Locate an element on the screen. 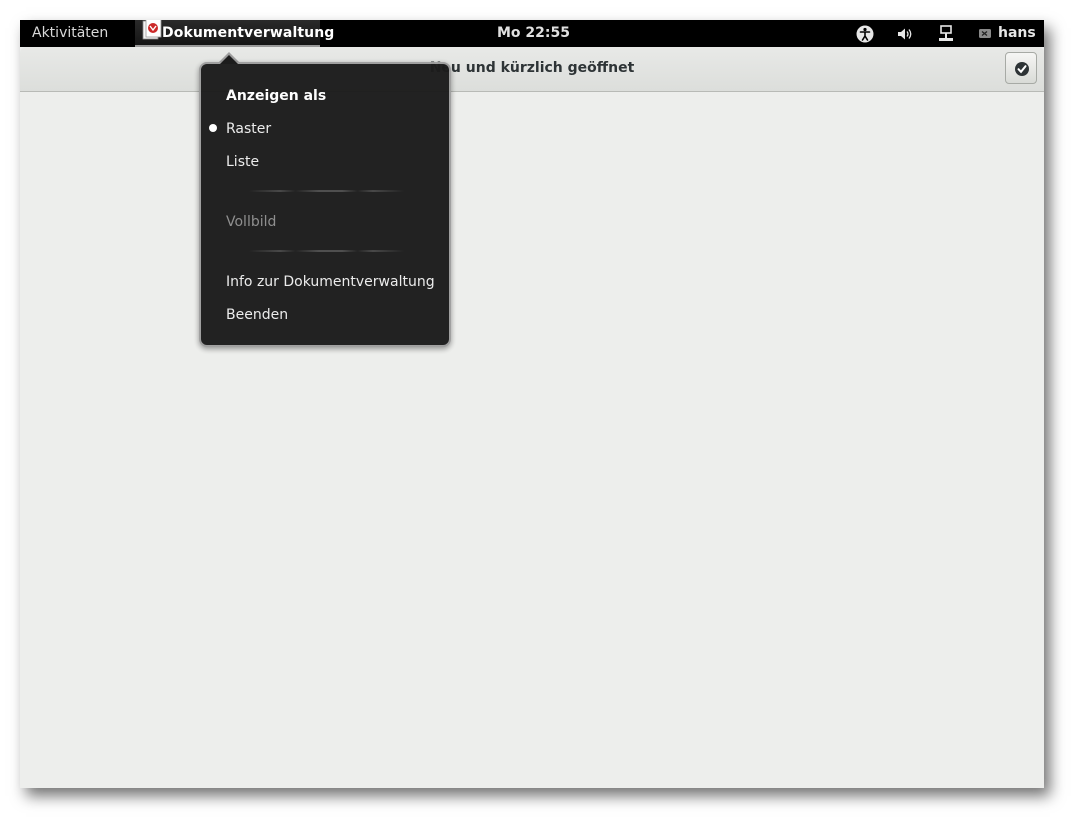 This screenshot has height=828, width=1084. menu-item-quit: Beenden is located at coordinates (257, 315).